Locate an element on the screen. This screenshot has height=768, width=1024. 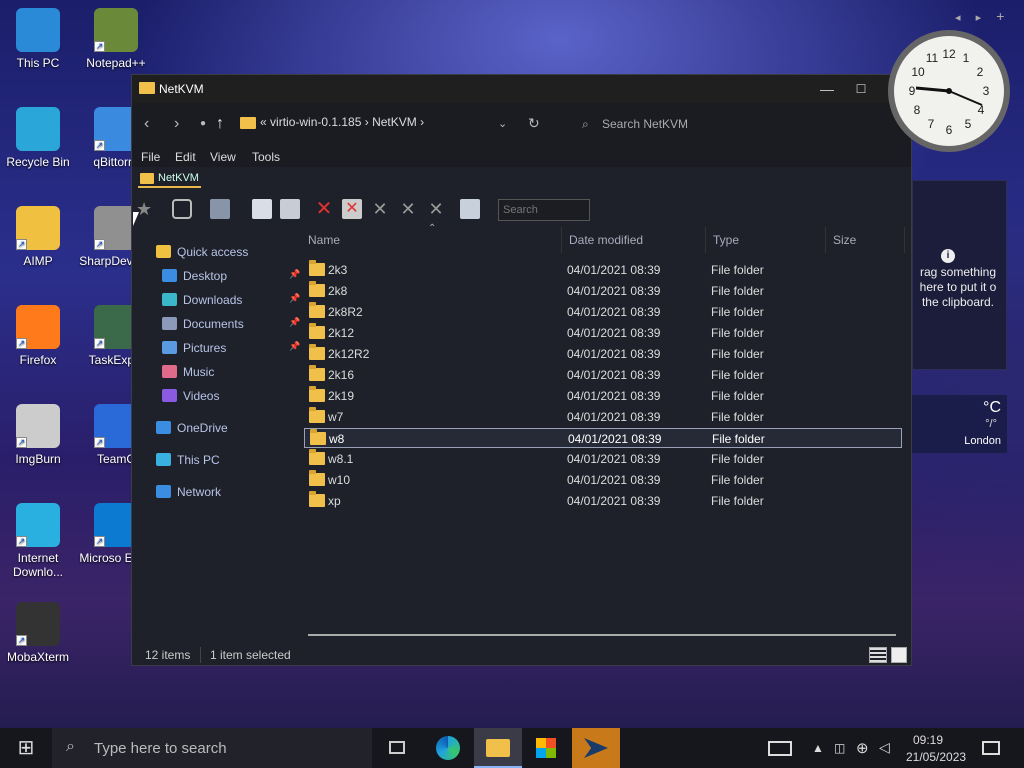
weather-widget: °C °/° London is located at coordinates (959, 424).